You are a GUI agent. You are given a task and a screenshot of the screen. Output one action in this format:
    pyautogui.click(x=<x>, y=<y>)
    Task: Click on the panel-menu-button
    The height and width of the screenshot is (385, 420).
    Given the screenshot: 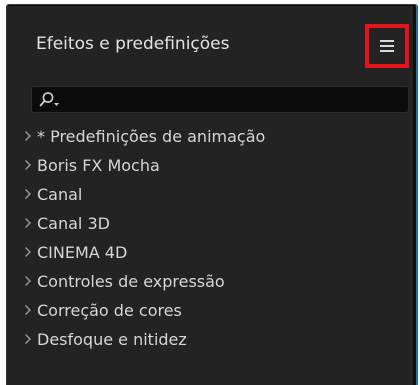 What is the action you would take?
    pyautogui.click(x=387, y=46)
    